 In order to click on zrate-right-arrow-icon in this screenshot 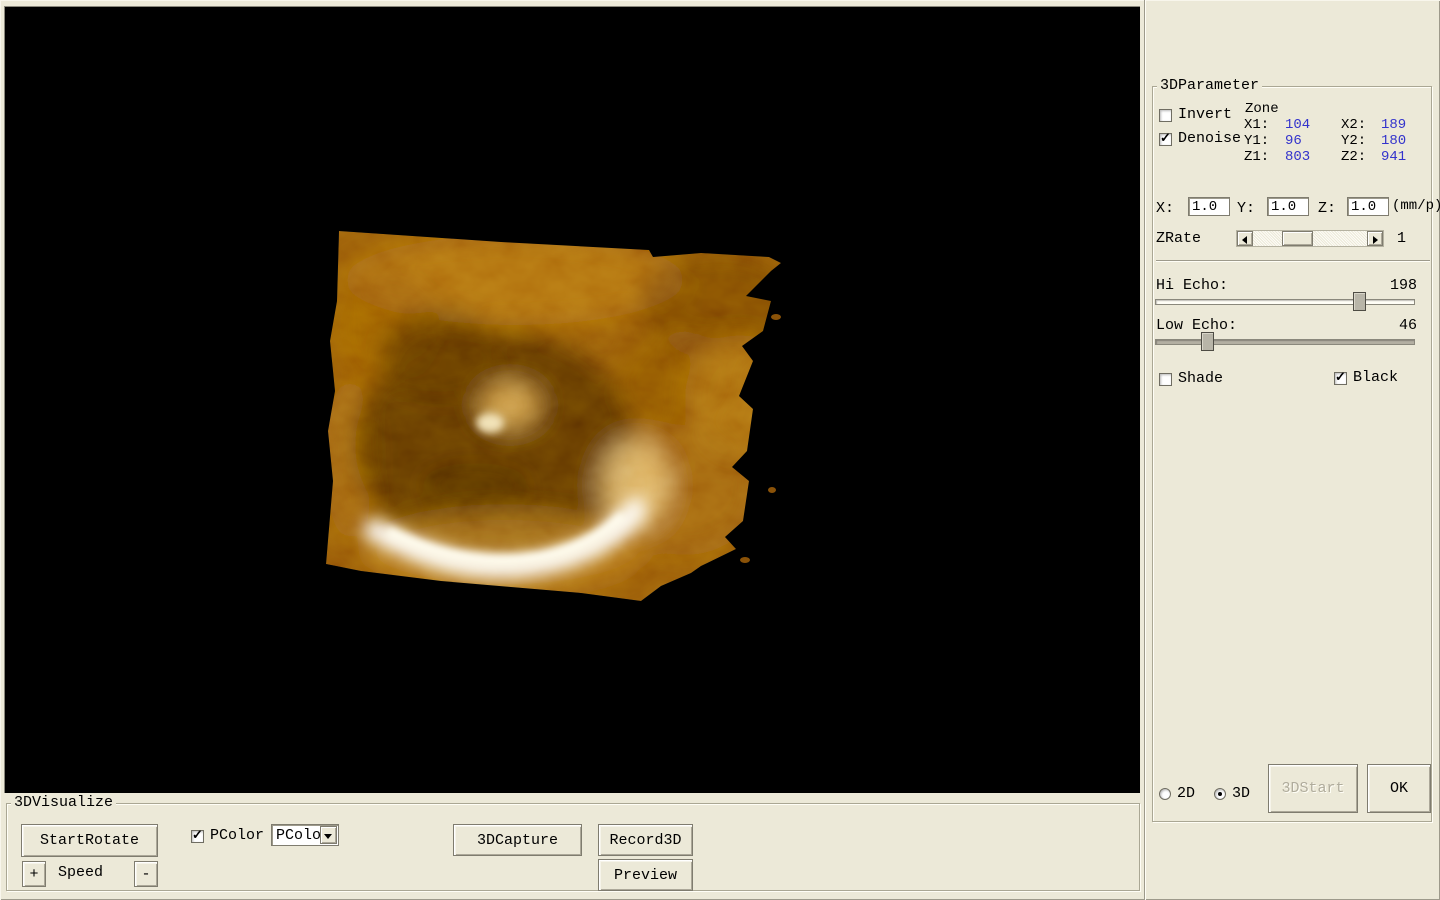, I will do `click(1375, 238)`.